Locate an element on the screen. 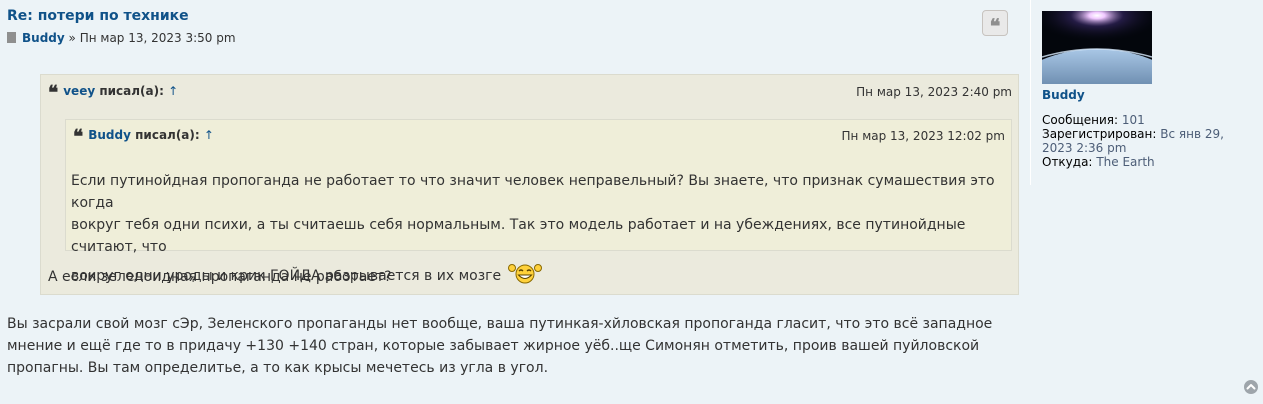  profile-location-label: Откуда: is located at coordinates (1067, 162).